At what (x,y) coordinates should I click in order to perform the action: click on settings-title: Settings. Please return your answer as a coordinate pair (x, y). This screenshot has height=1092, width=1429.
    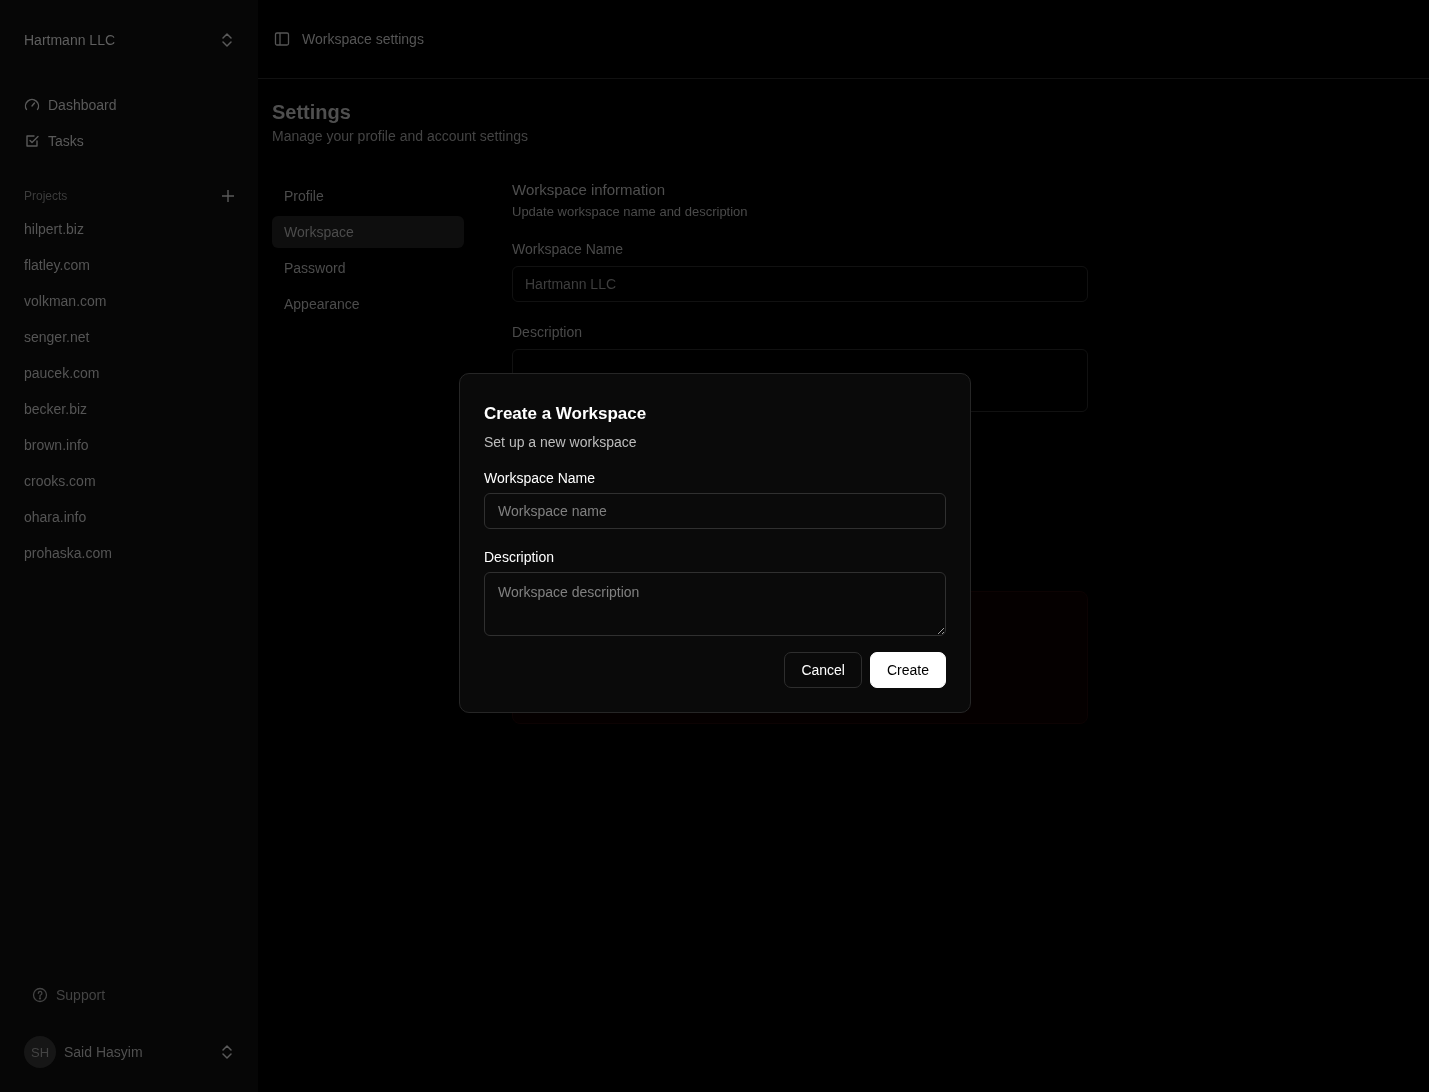
    Looking at the image, I should click on (312, 112).